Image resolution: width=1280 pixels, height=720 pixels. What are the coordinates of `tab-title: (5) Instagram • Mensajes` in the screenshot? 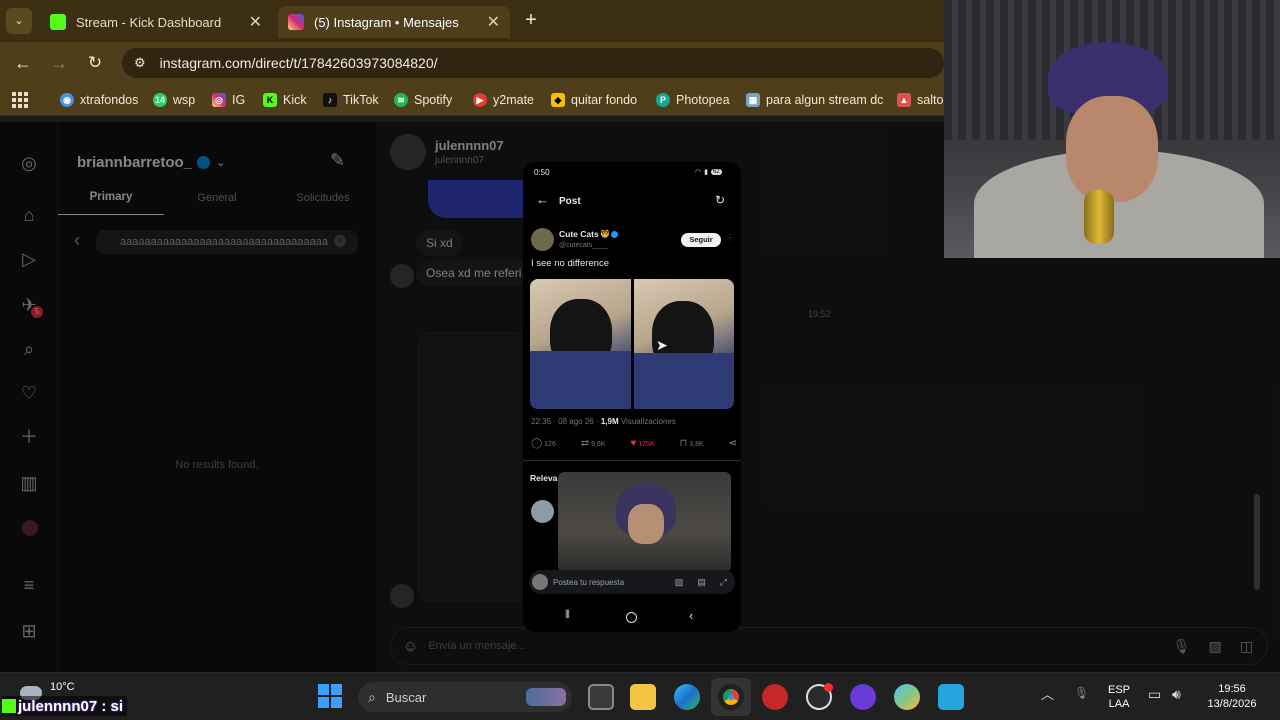 It's located at (386, 22).